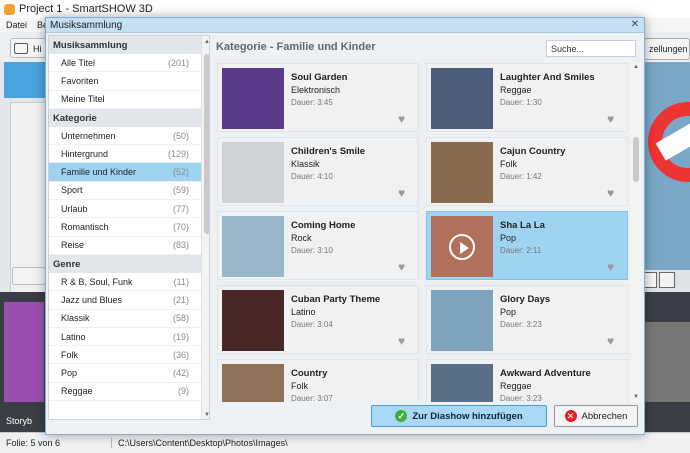 This screenshot has width=690, height=453. Describe the element at coordinates (29, 276) in the screenshot. I see `left-panel-button` at that location.